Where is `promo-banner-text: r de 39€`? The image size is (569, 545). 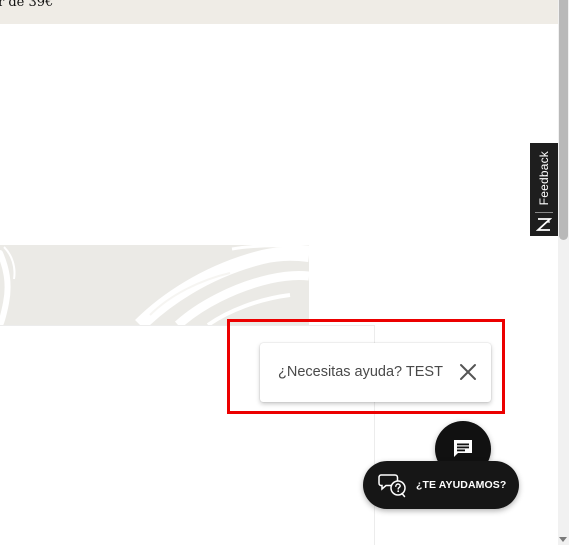 promo-banner-text: r de 39€ is located at coordinates (27, 5).